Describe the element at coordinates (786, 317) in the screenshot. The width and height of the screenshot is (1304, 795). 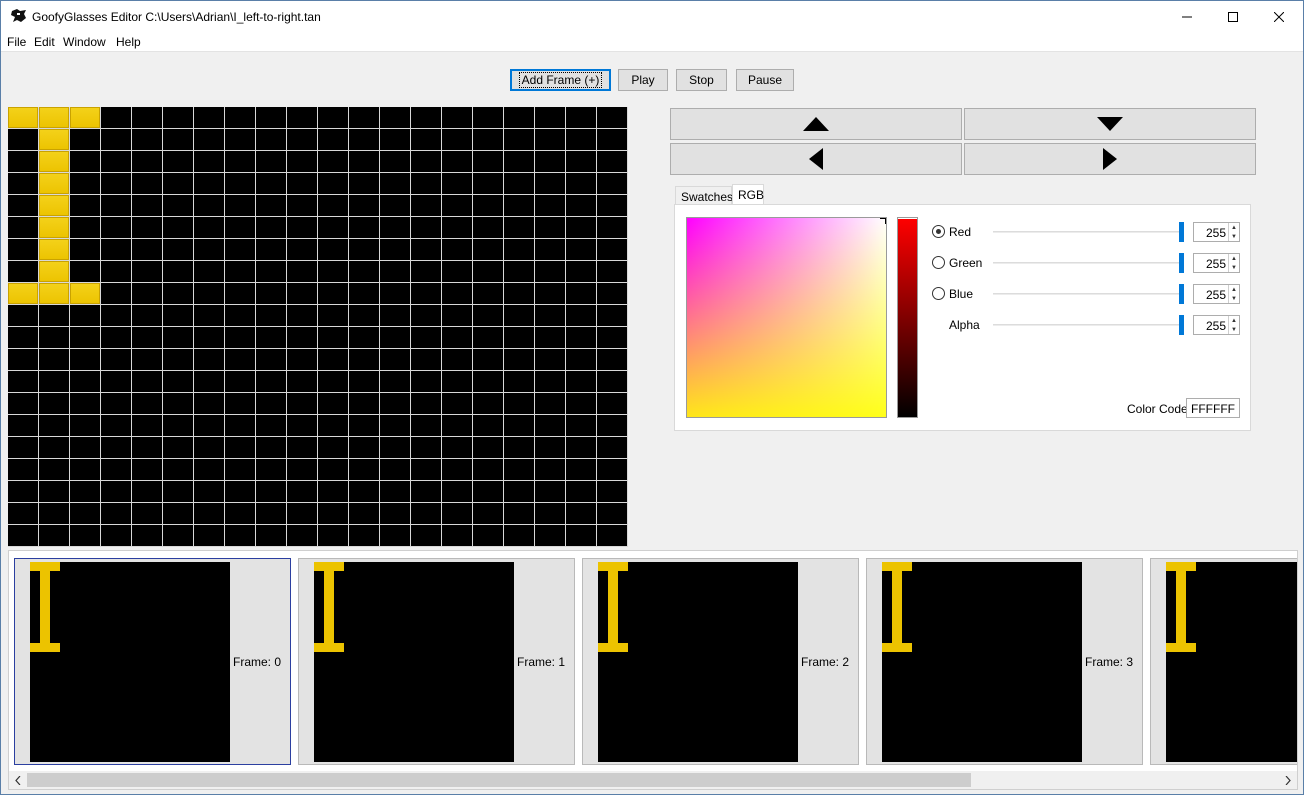
I see `color-square-picker` at that location.